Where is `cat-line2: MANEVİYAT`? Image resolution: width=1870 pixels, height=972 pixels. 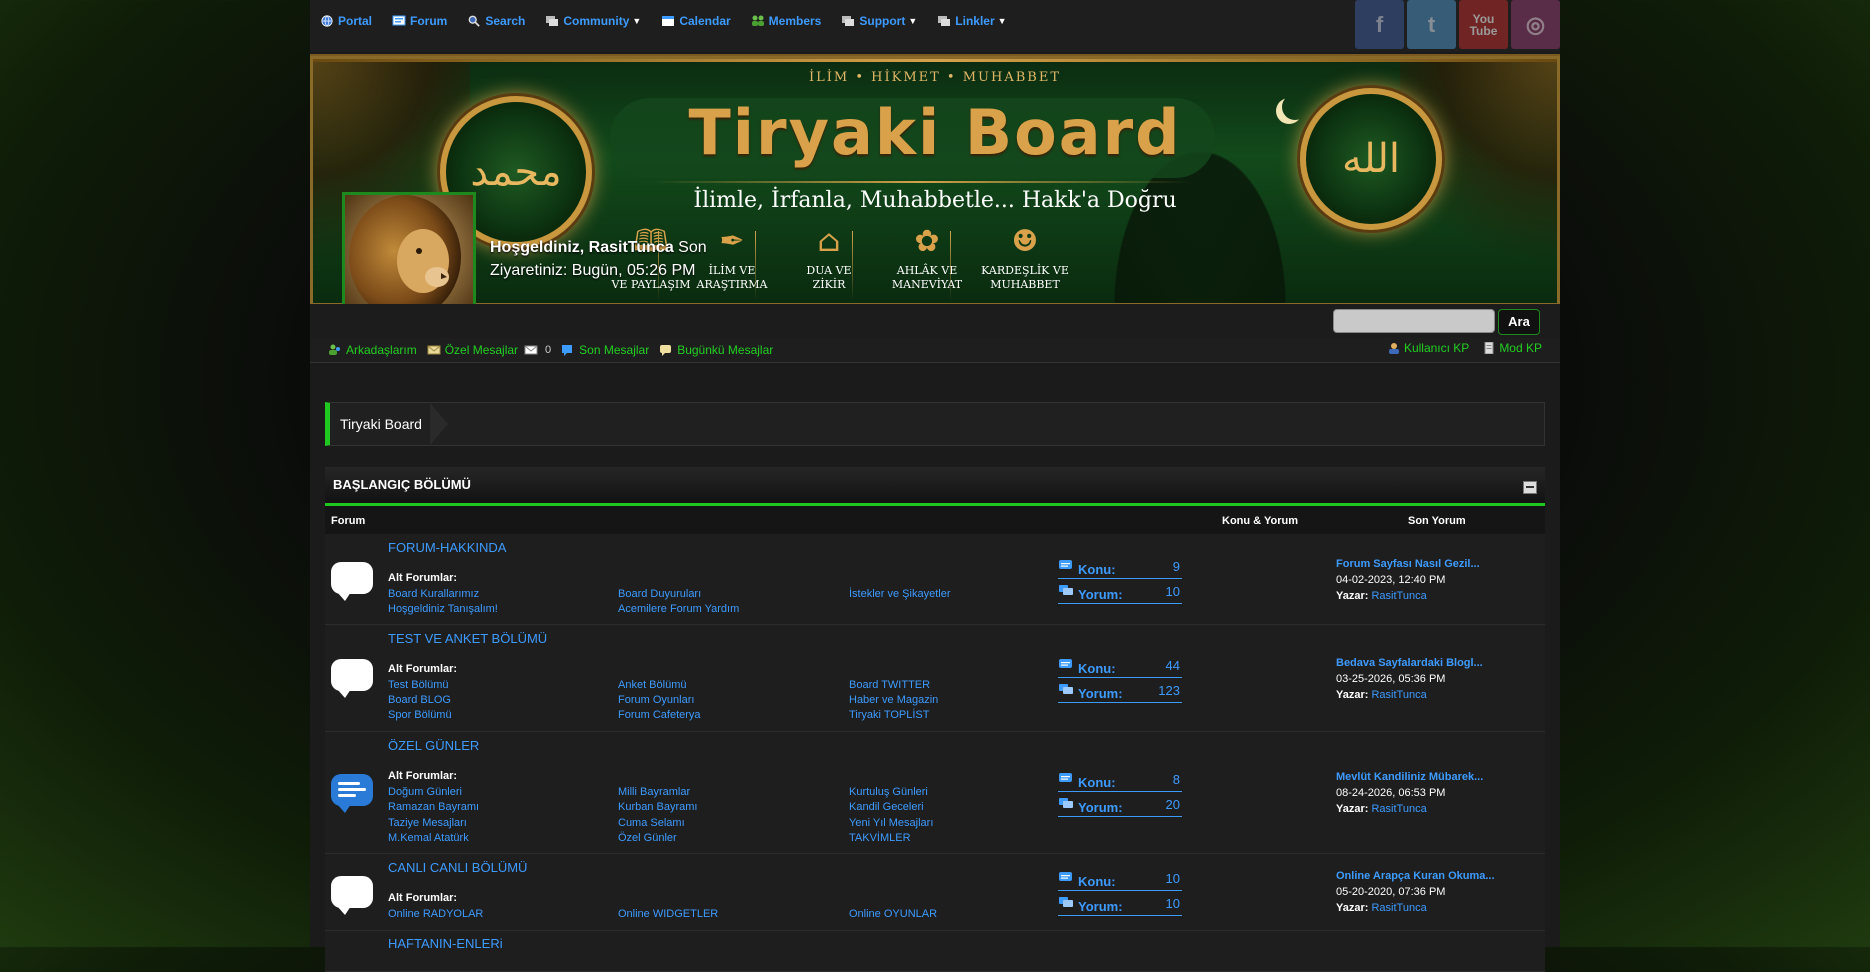
cat-line2: MANEVİYAT is located at coordinates (927, 284).